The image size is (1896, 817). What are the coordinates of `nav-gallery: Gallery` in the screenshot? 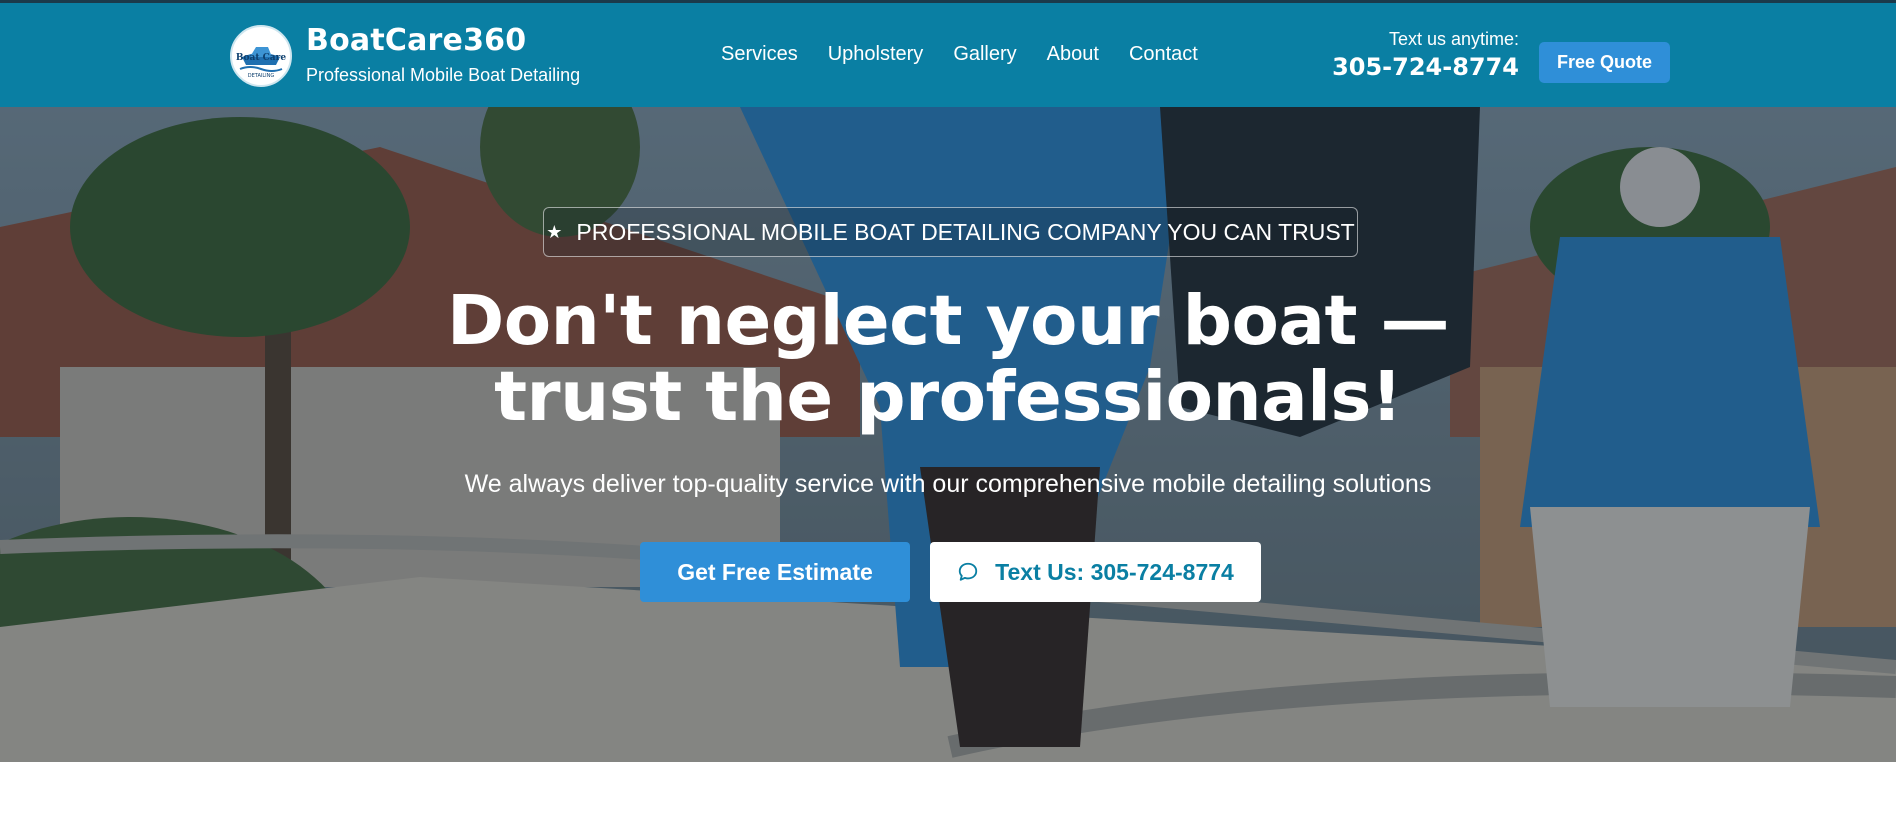 It's located at (984, 54).